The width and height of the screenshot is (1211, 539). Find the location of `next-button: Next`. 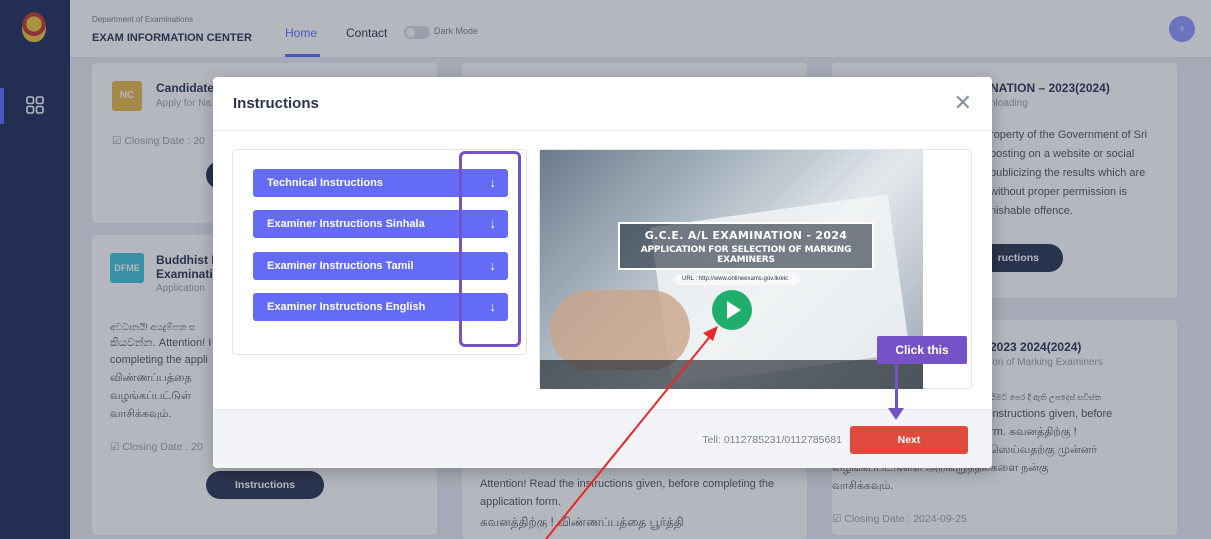

next-button: Next is located at coordinates (909, 440).